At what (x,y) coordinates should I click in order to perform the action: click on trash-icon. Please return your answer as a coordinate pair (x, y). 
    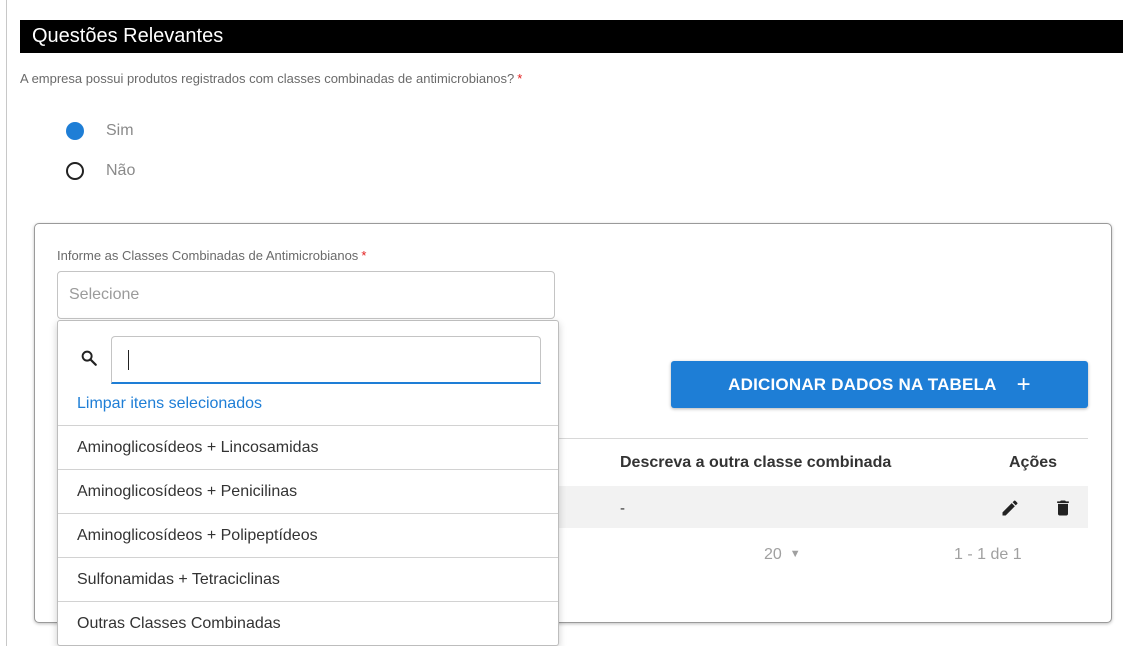
    Looking at the image, I should click on (1063, 508).